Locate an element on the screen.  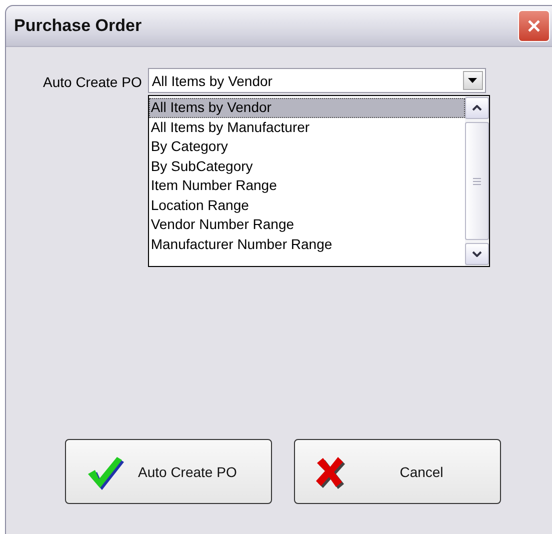
caret-icon is located at coordinates (473, 80).